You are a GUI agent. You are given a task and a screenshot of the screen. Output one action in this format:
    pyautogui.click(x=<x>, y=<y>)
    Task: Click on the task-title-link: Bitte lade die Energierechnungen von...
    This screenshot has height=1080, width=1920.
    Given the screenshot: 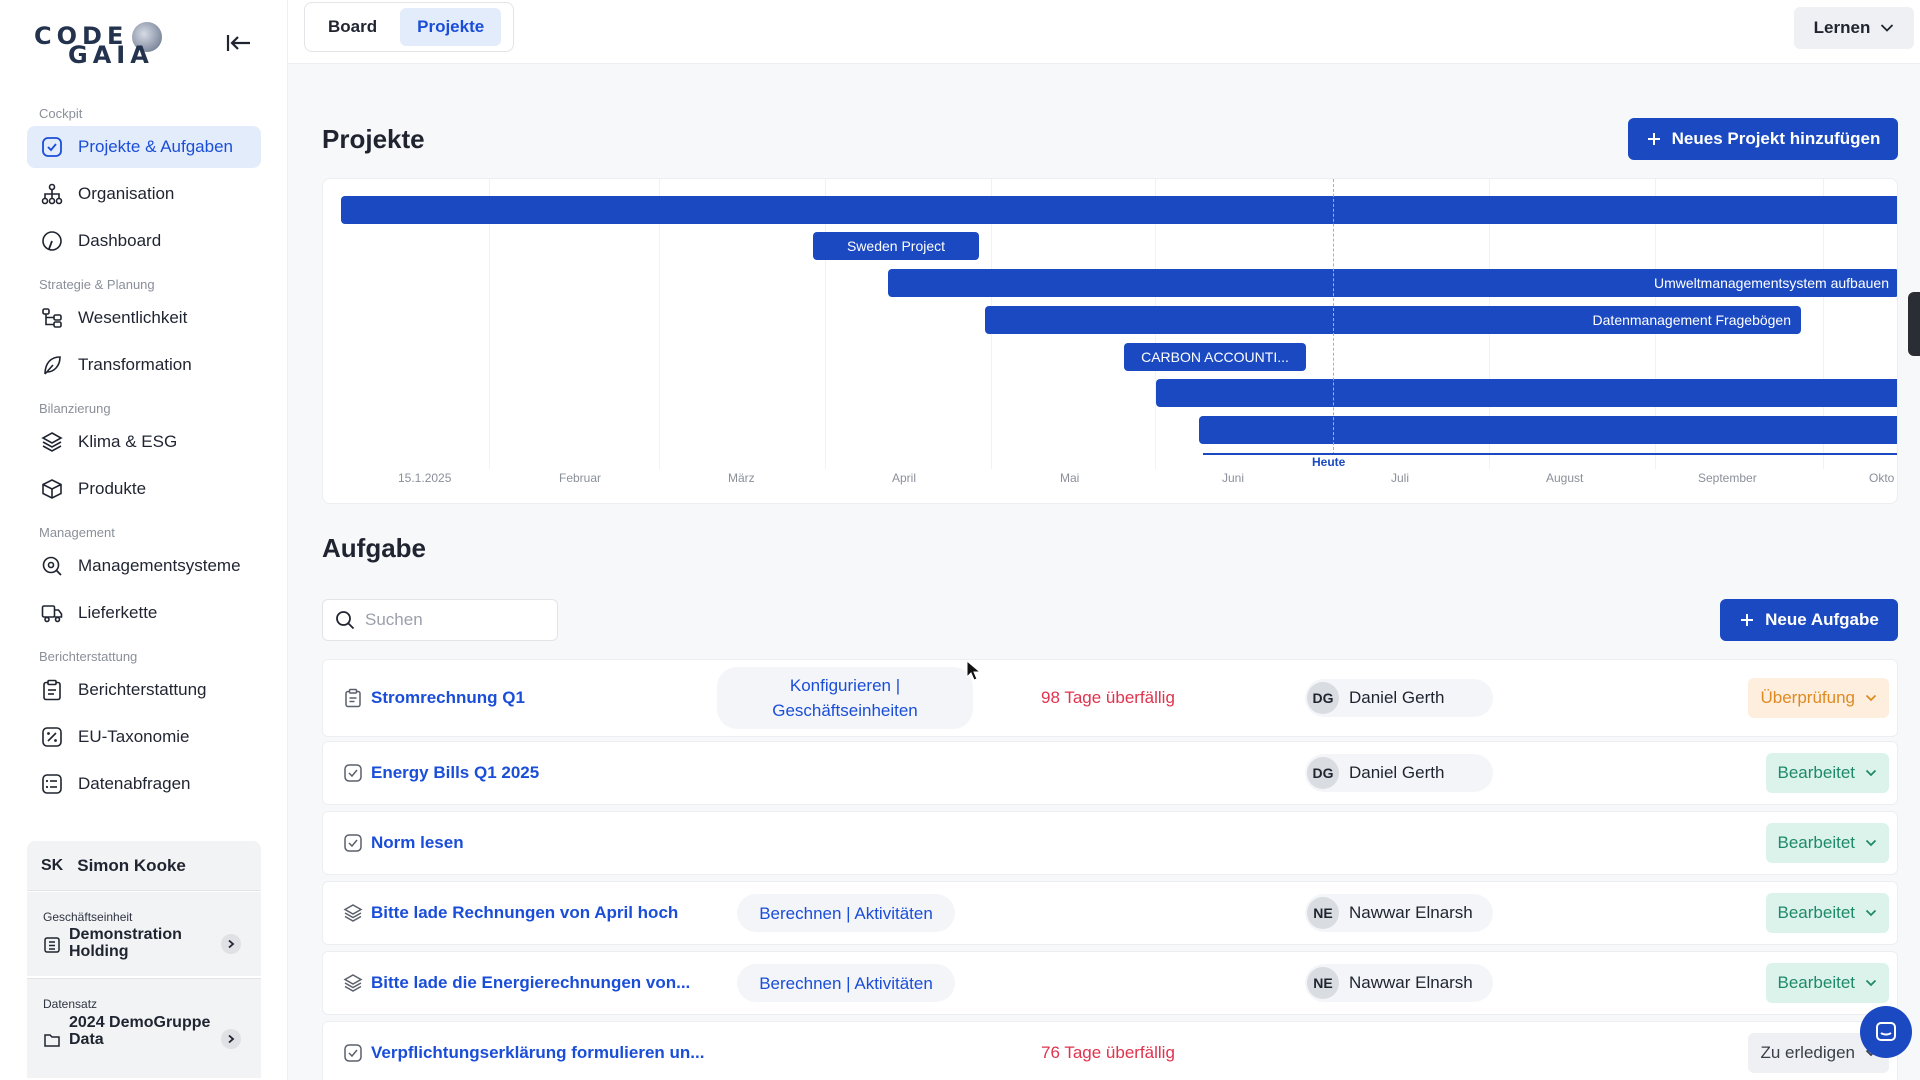 What is the action you would take?
    pyautogui.click(x=530, y=983)
    